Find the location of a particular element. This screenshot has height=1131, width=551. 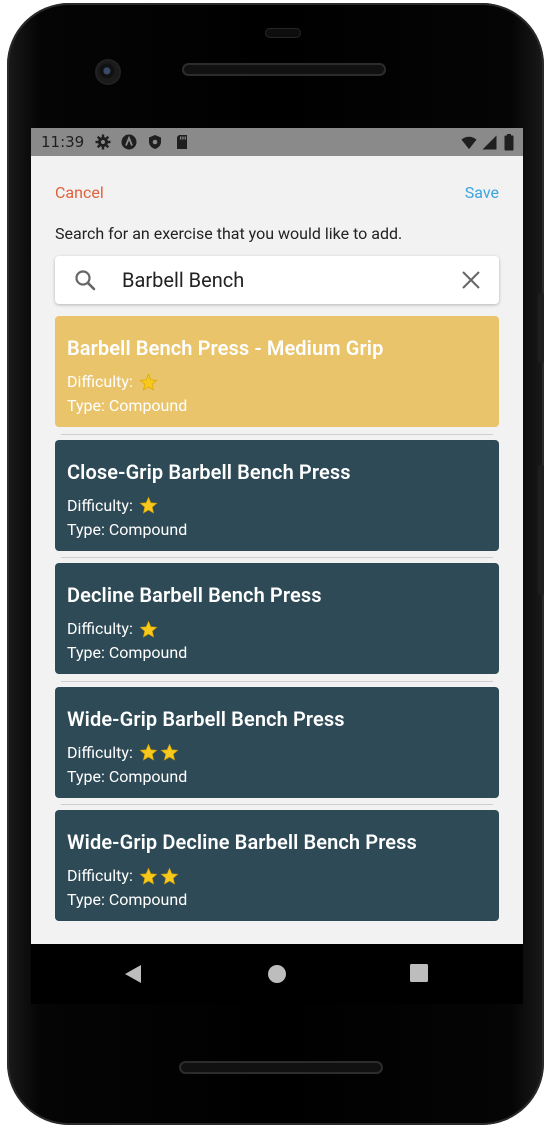

bottom-speaker is located at coordinates (281, 1067).